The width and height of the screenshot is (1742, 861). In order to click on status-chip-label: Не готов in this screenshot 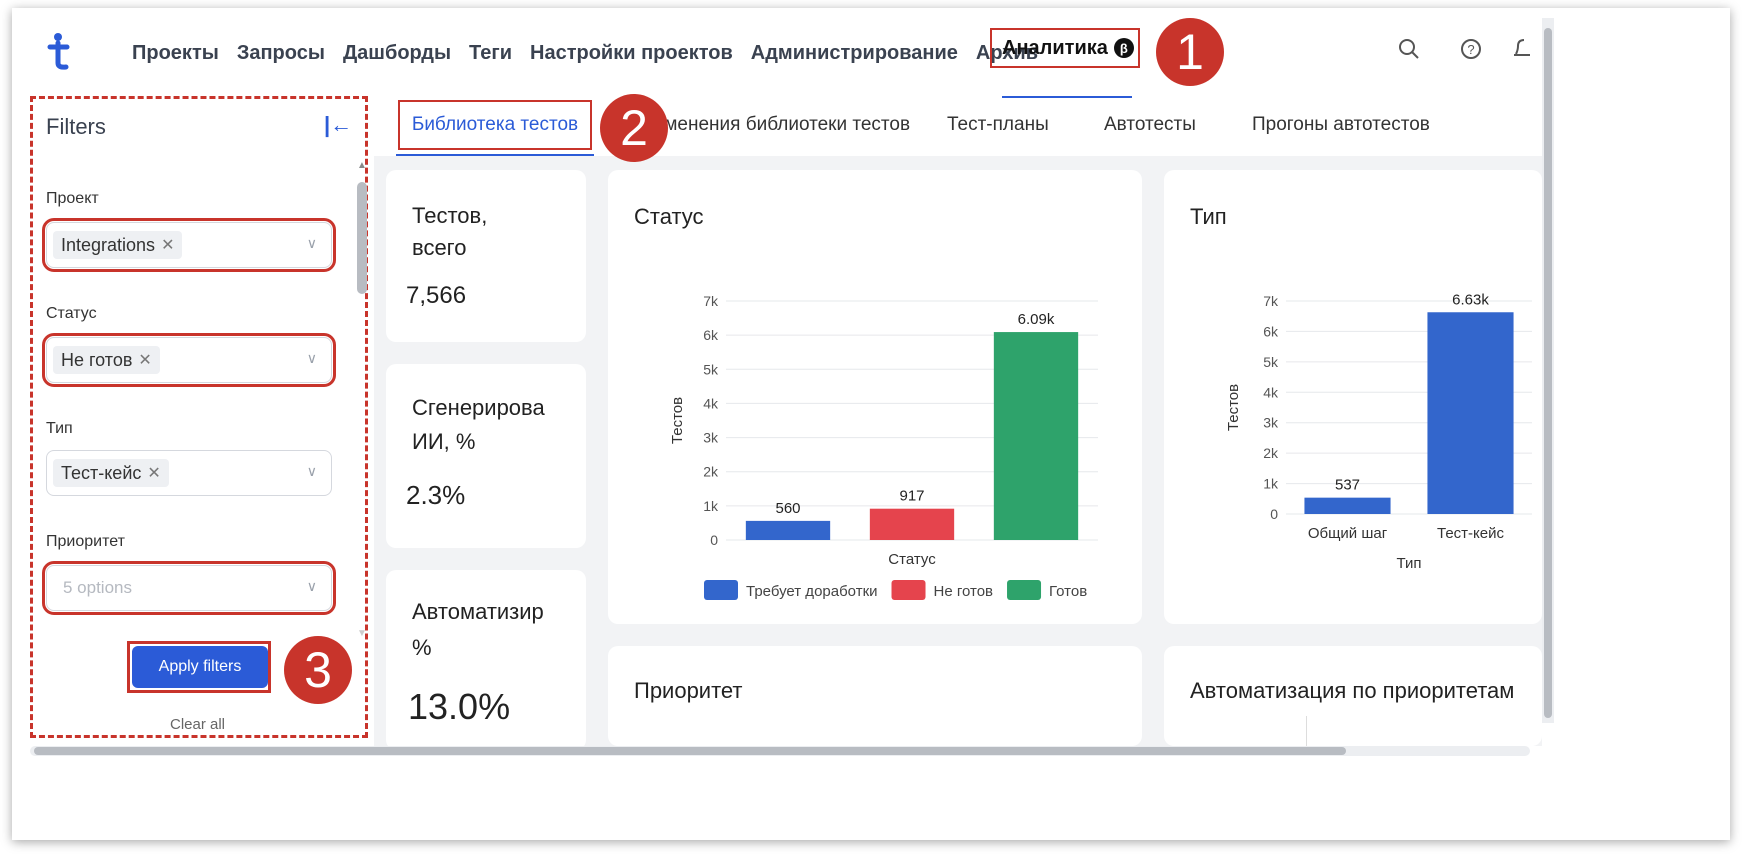, I will do `click(97, 359)`.